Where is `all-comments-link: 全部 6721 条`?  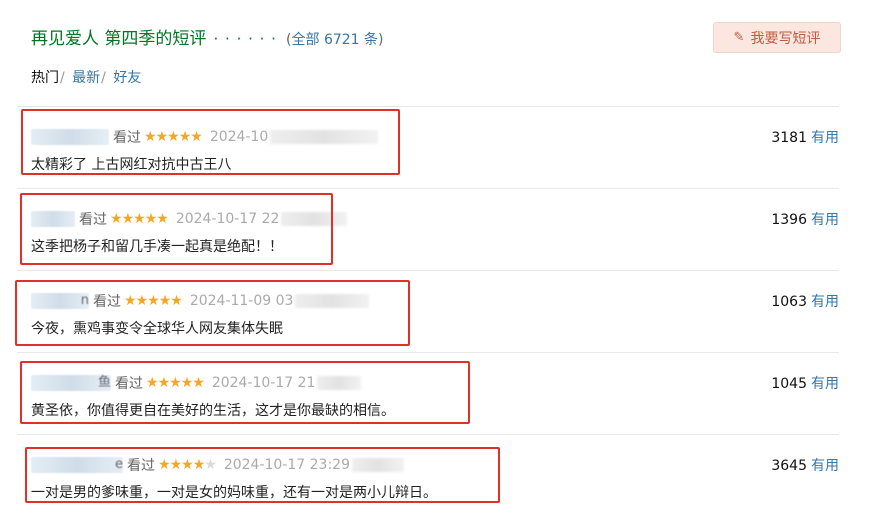 all-comments-link: 全部 6721 条 is located at coordinates (335, 40).